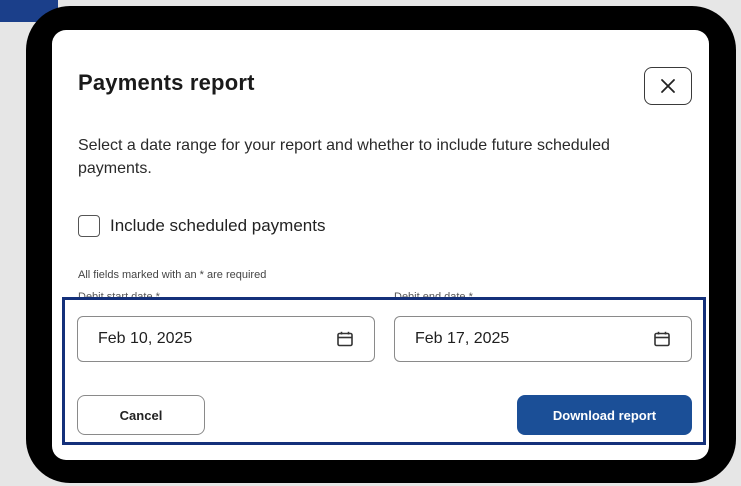 This screenshot has width=741, height=486. I want to click on dialog-title: Payments report, so click(166, 82).